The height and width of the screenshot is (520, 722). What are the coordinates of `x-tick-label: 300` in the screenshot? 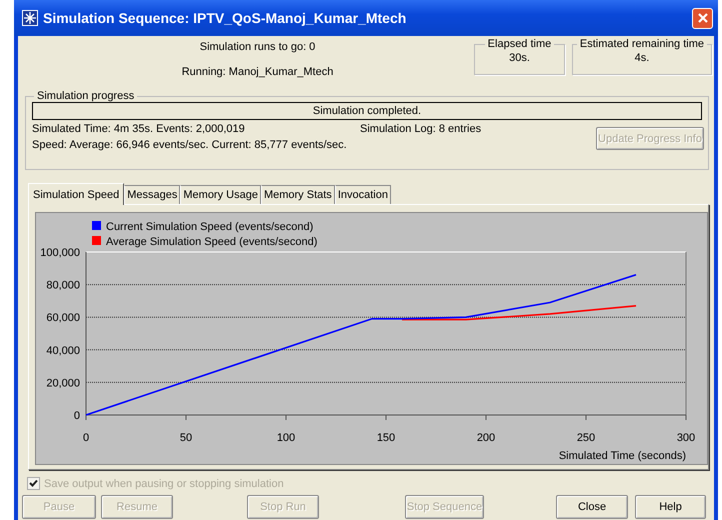 It's located at (686, 438).